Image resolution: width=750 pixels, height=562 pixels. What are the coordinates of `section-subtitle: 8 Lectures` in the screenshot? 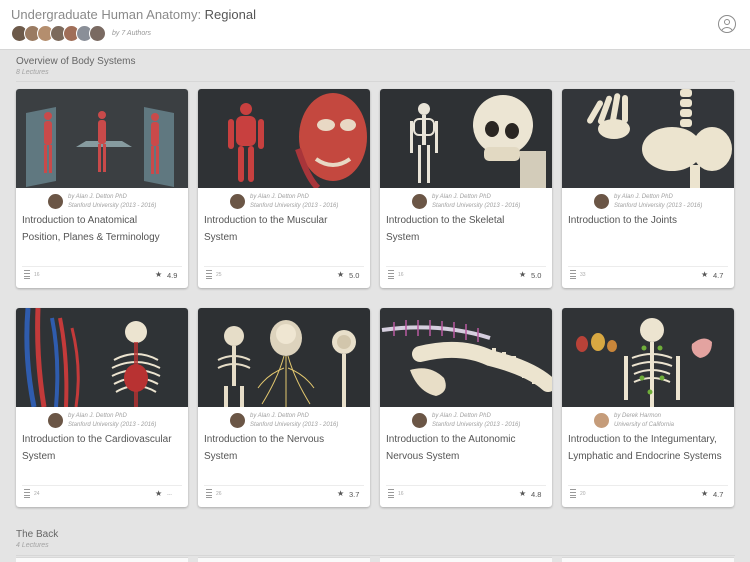 It's located at (32, 72).